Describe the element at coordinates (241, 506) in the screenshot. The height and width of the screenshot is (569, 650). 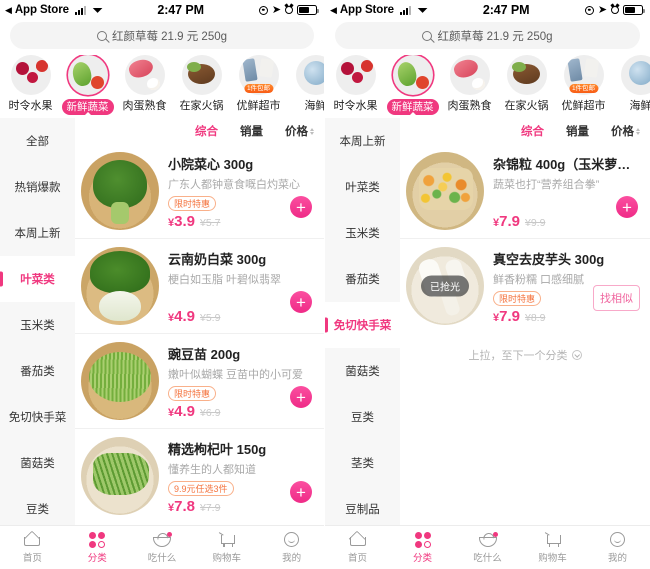
I see `product-price-row: ¥7.8 ¥7.9` at that location.